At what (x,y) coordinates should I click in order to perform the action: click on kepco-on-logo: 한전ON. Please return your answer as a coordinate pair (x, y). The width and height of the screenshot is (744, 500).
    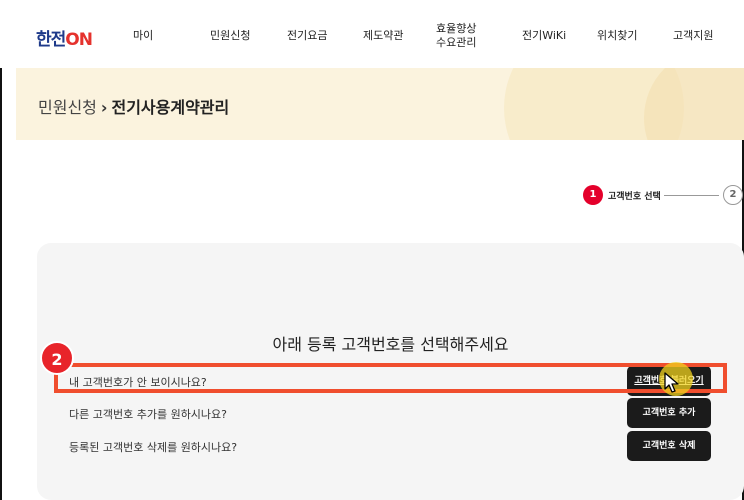
    Looking at the image, I should click on (64, 37).